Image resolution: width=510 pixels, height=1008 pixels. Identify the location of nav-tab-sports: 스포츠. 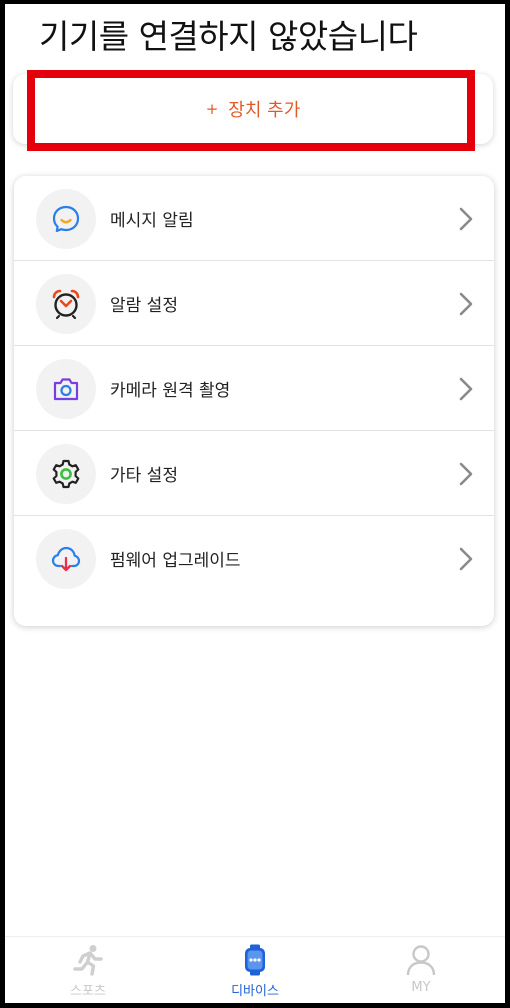
(88, 972).